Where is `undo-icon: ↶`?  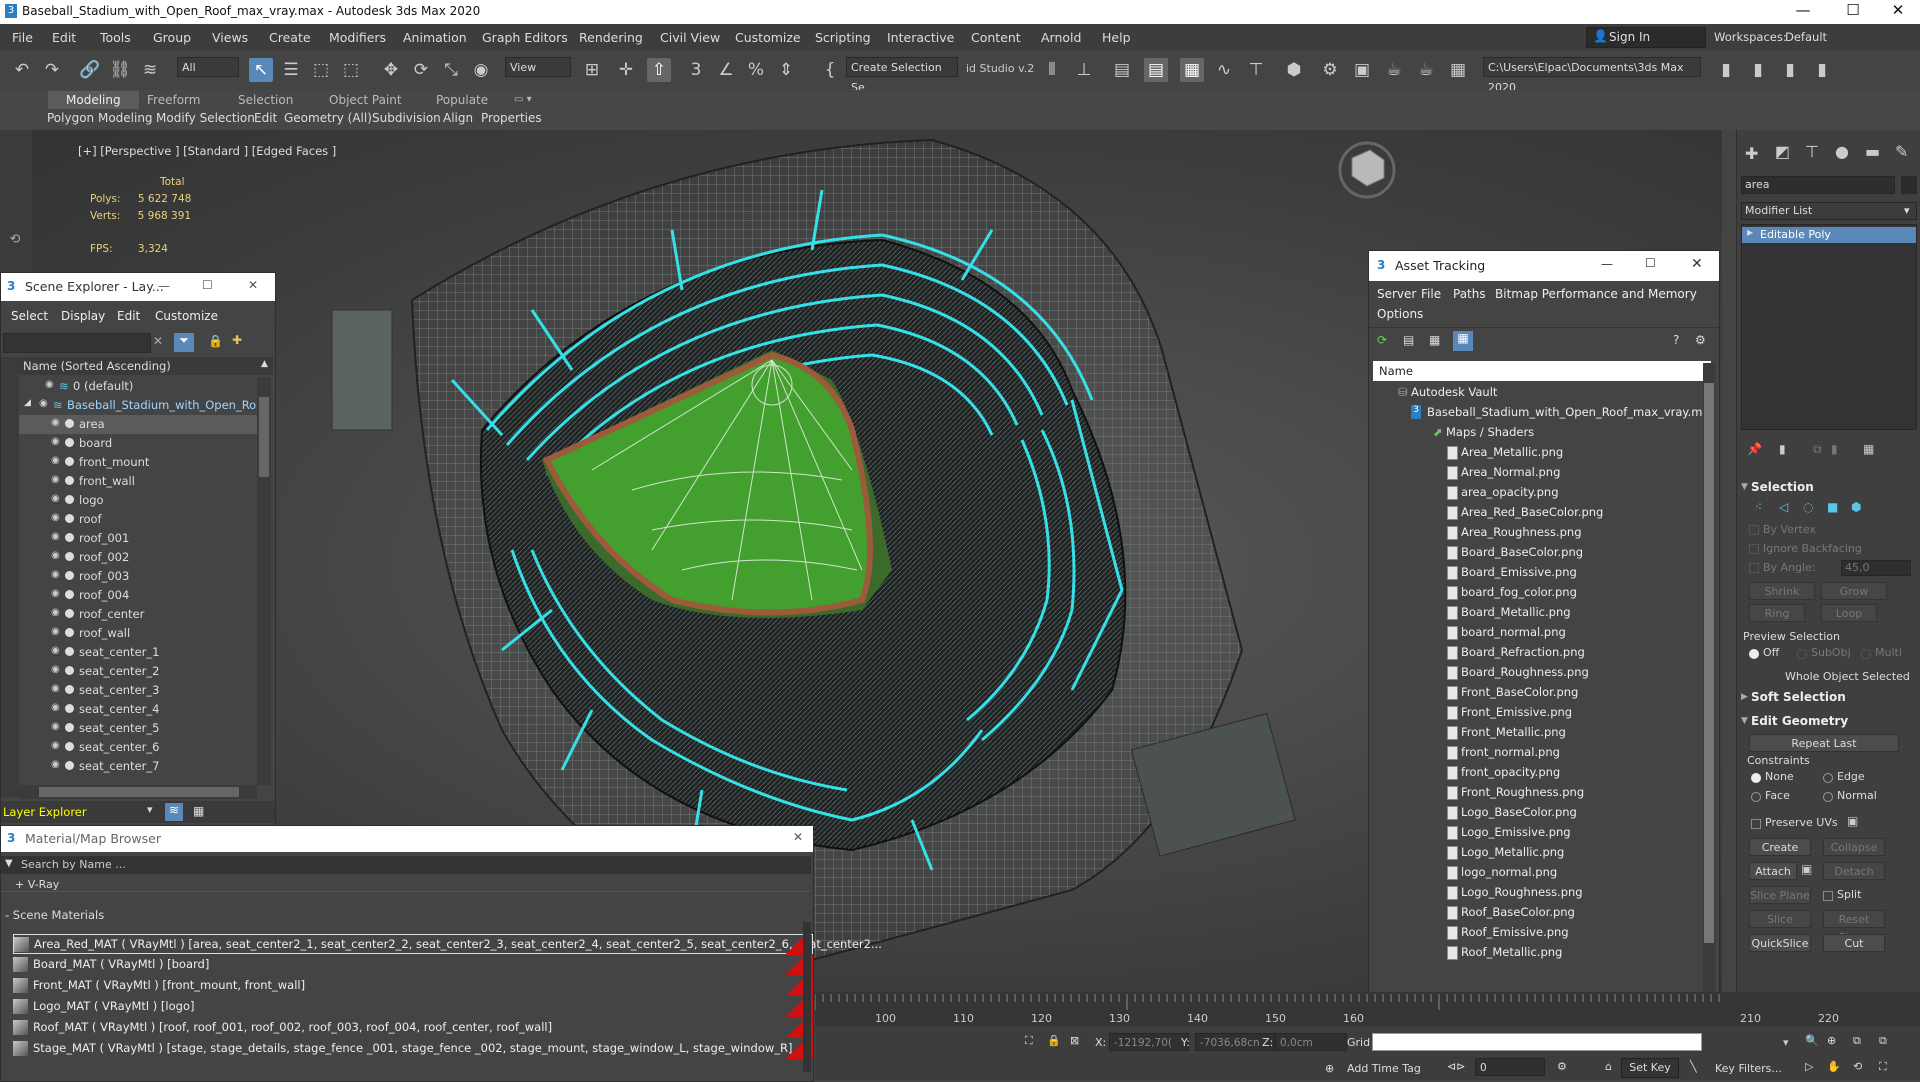
undo-icon: ↶ is located at coordinates (22, 70).